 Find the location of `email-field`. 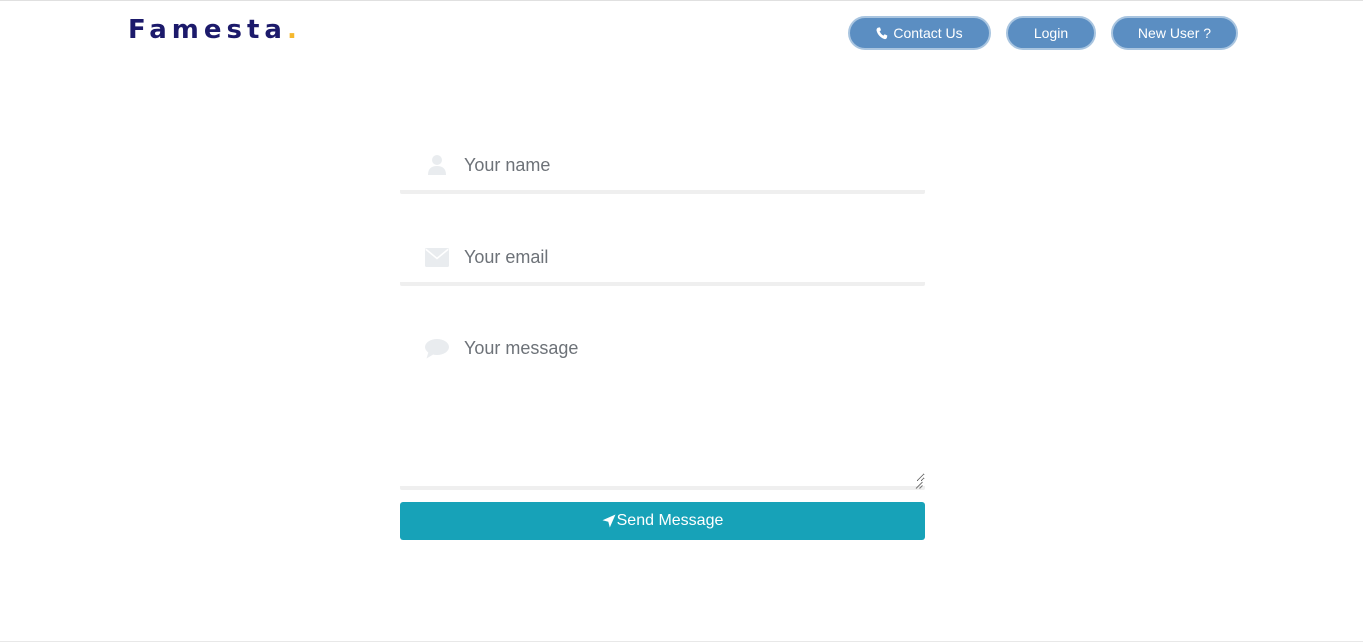

email-field is located at coordinates (662, 258).